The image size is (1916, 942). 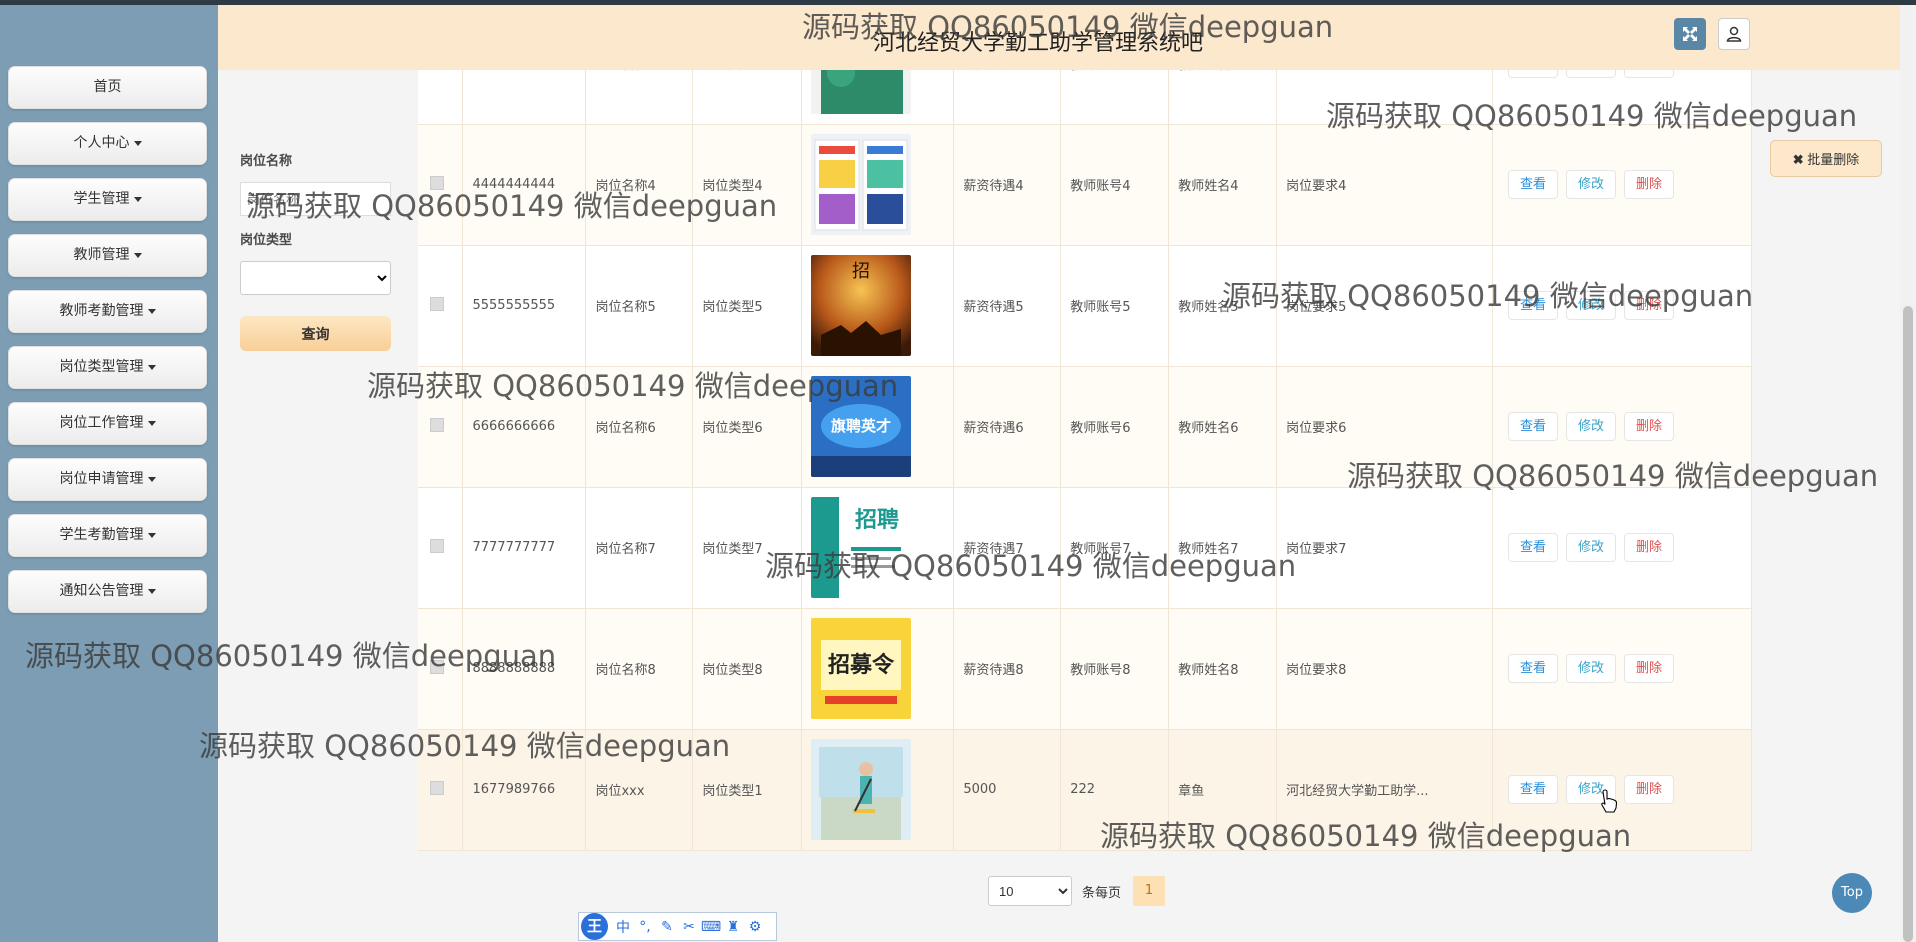 I want to click on pagination: 10 条每页 1, so click(x=1077, y=891).